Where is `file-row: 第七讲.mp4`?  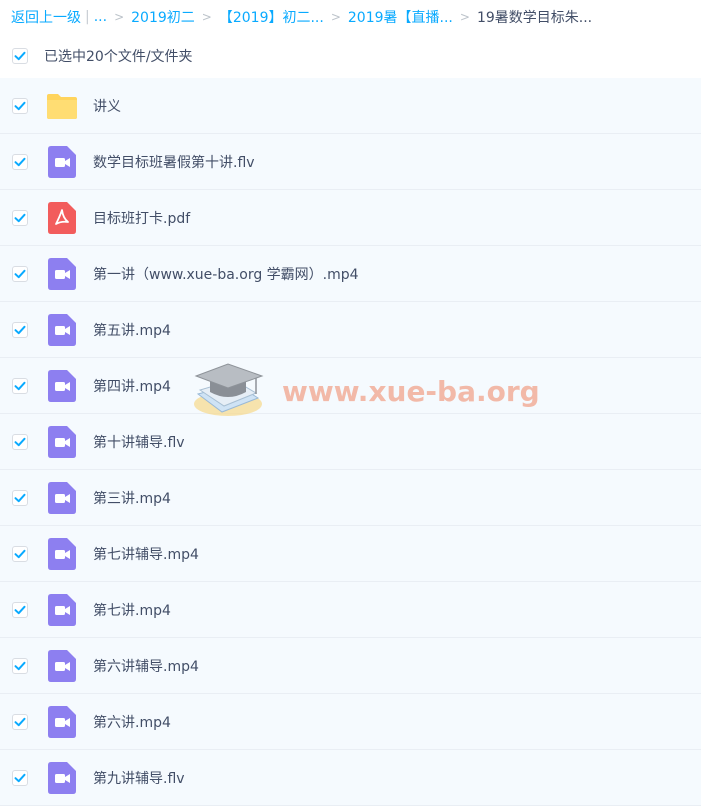 file-row: 第七讲.mp4 is located at coordinates (350, 610).